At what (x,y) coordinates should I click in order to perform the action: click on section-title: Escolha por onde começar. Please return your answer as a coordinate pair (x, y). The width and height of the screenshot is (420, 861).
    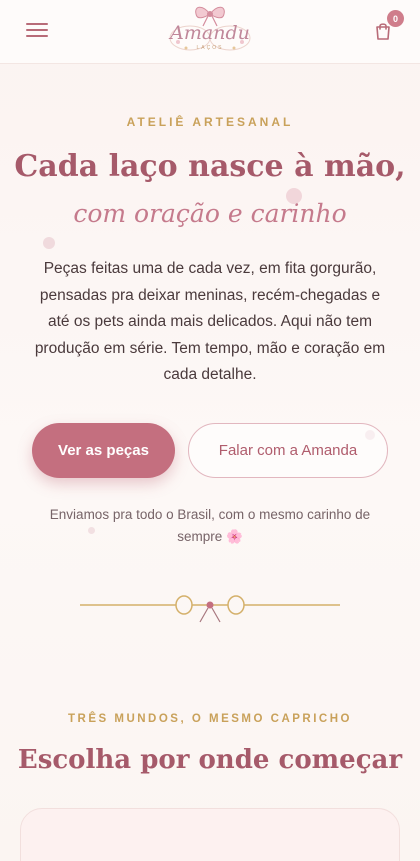
    Looking at the image, I should click on (210, 760).